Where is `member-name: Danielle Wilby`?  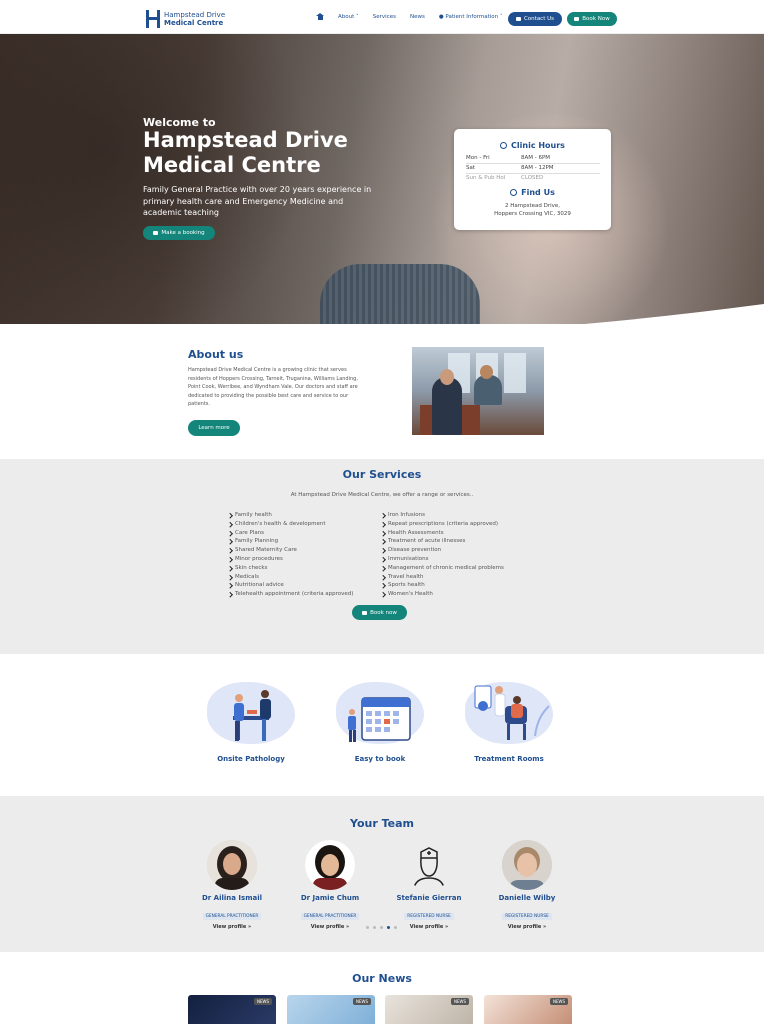 member-name: Danielle Wilby is located at coordinates (527, 898).